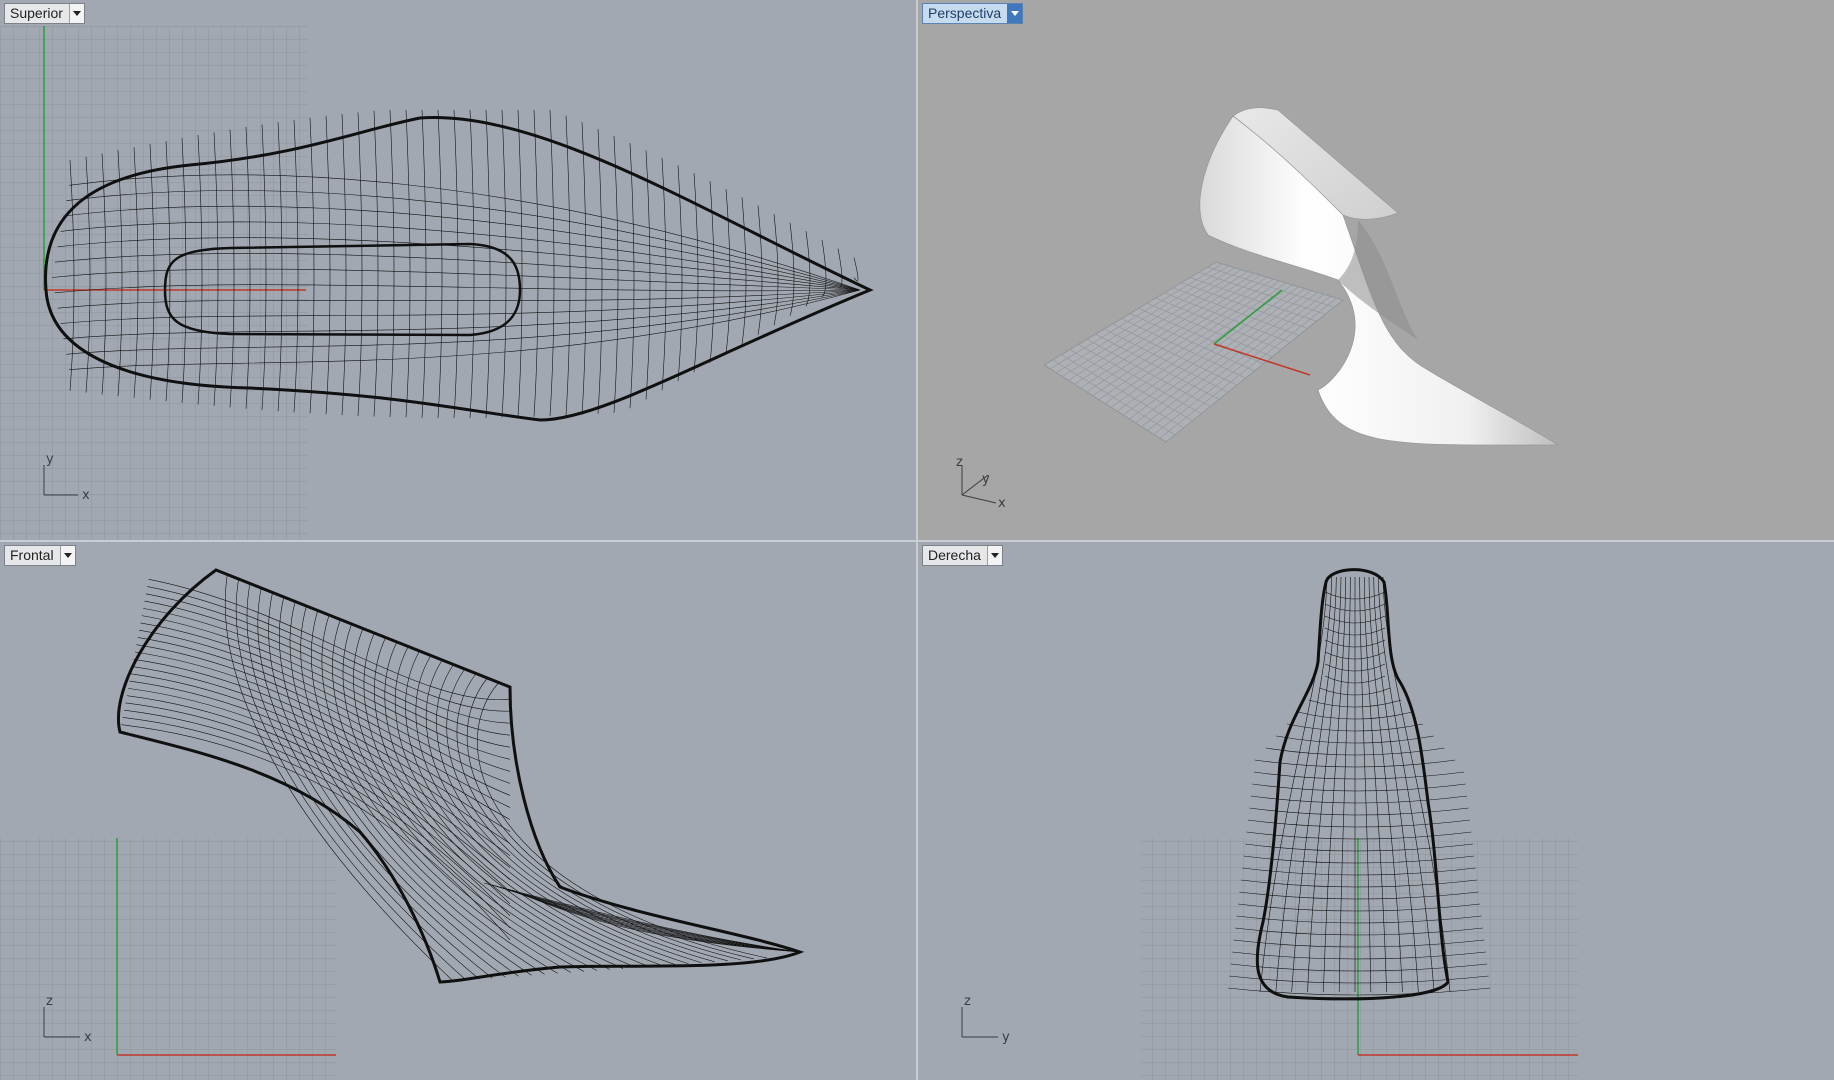 Image resolution: width=1834 pixels, height=1080 pixels. What do you see at coordinates (36, 13) in the screenshot?
I see `viewport-title: Superior` at bounding box center [36, 13].